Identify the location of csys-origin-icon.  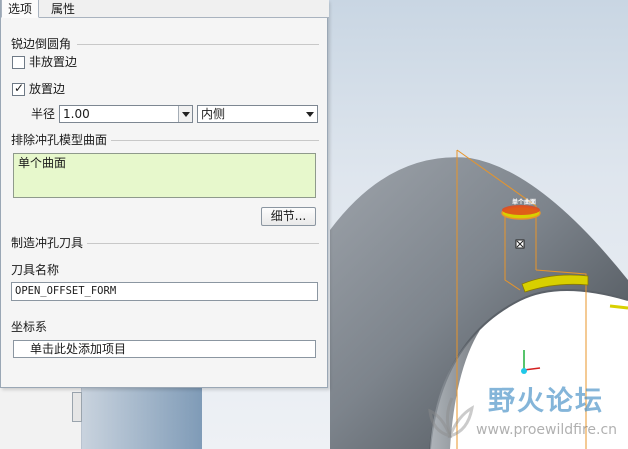
(524, 371).